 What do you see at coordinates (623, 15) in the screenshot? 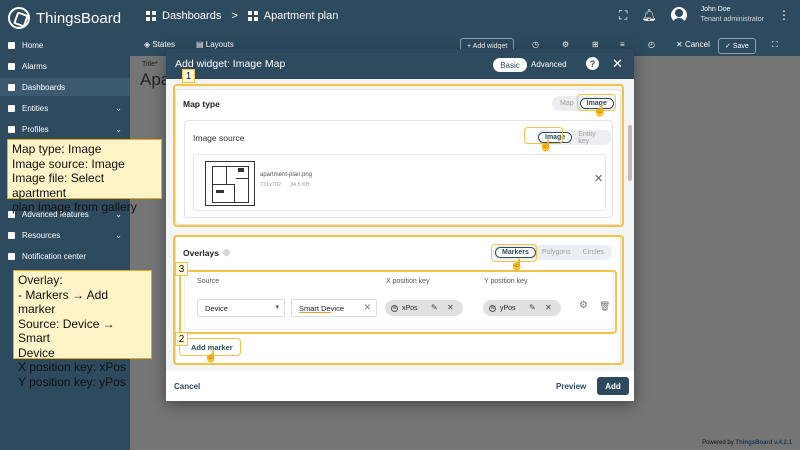
I see `fullscreen-icon: ⛶` at bounding box center [623, 15].